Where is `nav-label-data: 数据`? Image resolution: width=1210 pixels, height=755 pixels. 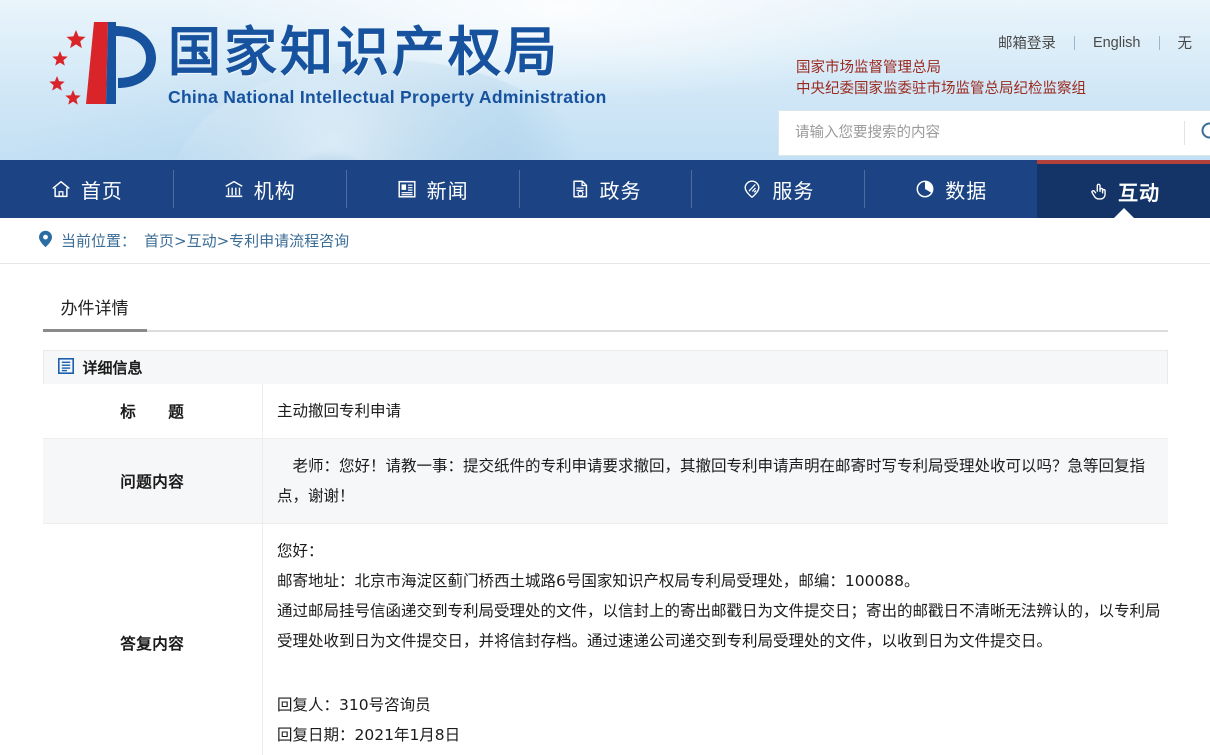 nav-label-data: 数据 is located at coordinates (966, 190).